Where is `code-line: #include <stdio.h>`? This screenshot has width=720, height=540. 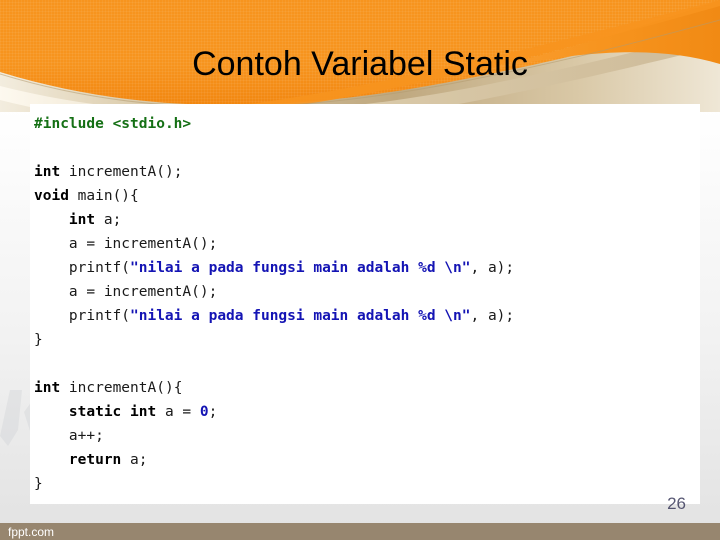
code-line: #include <stdio.h> is located at coordinates (367, 124).